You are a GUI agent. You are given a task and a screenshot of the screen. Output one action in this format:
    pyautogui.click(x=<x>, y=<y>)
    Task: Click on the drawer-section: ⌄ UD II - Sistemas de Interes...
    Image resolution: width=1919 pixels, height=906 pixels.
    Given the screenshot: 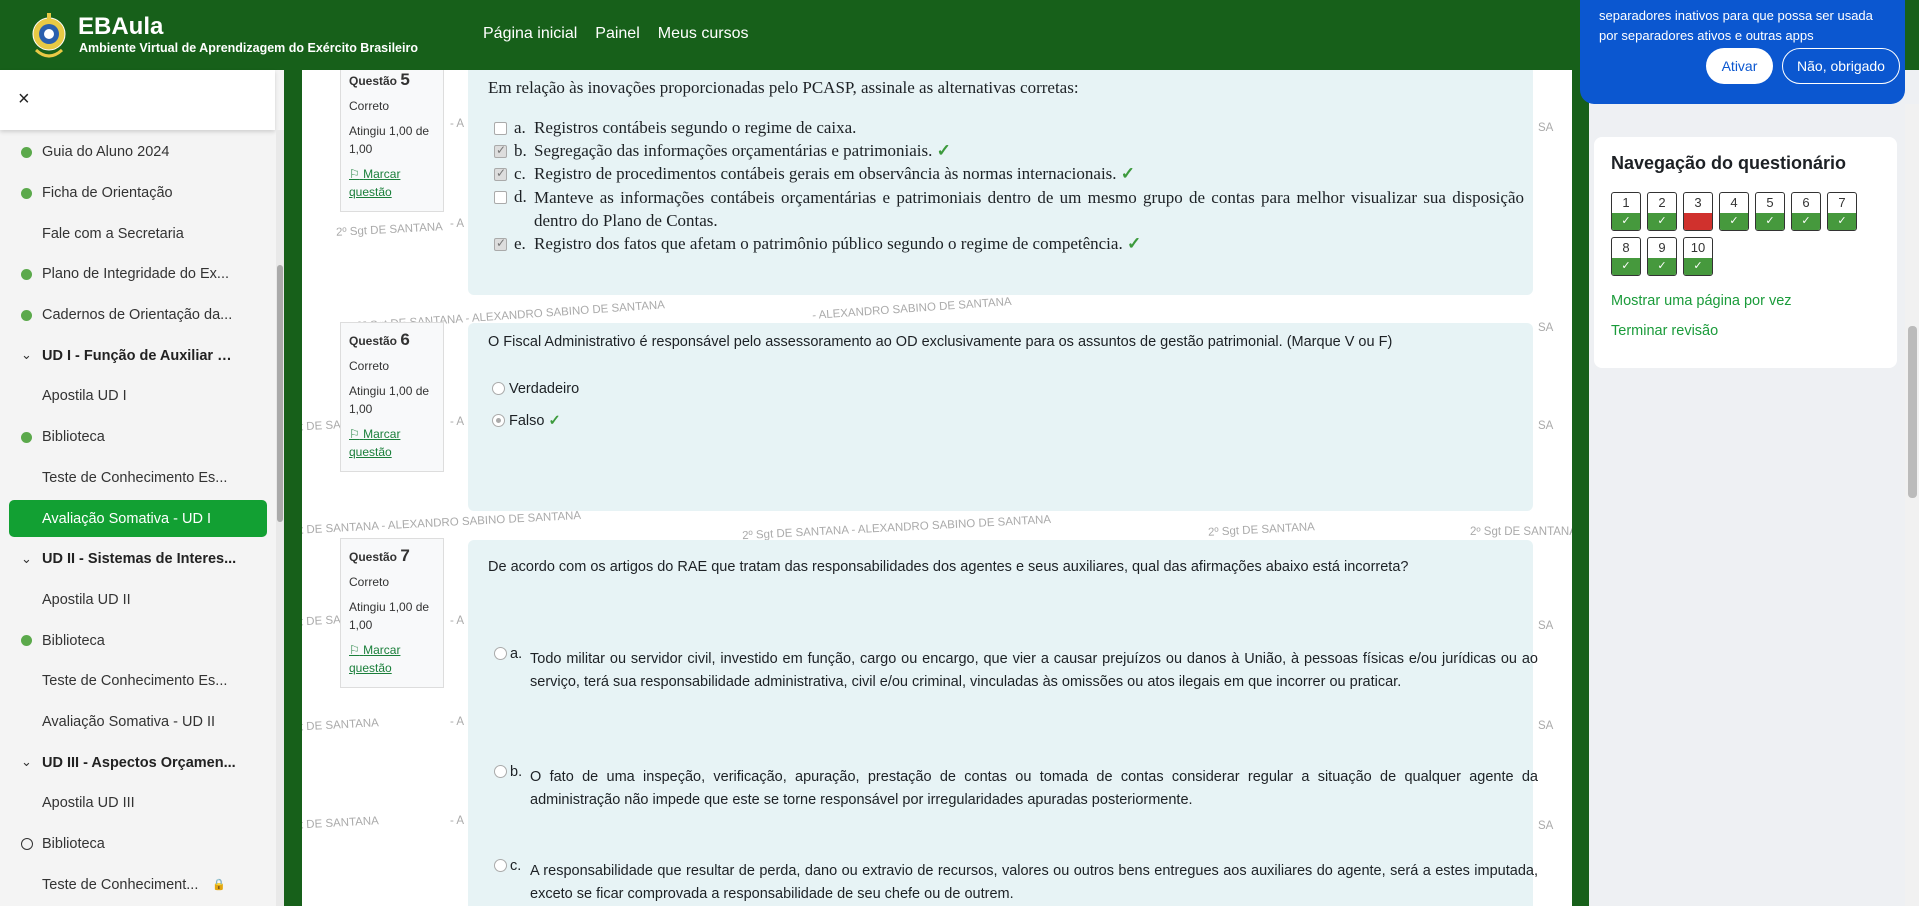 What is the action you would take?
    pyautogui.click(x=137, y=559)
    